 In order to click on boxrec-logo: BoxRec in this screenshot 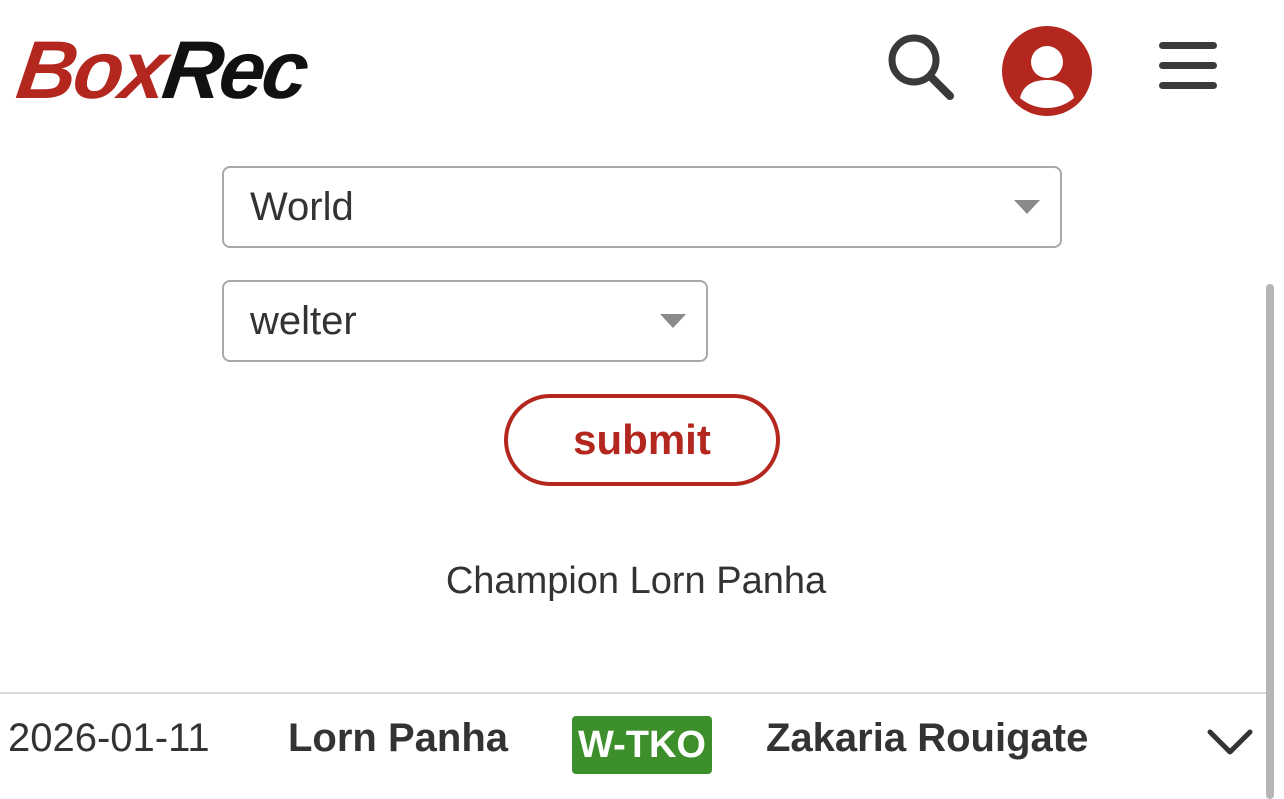, I will do `click(161, 70)`.